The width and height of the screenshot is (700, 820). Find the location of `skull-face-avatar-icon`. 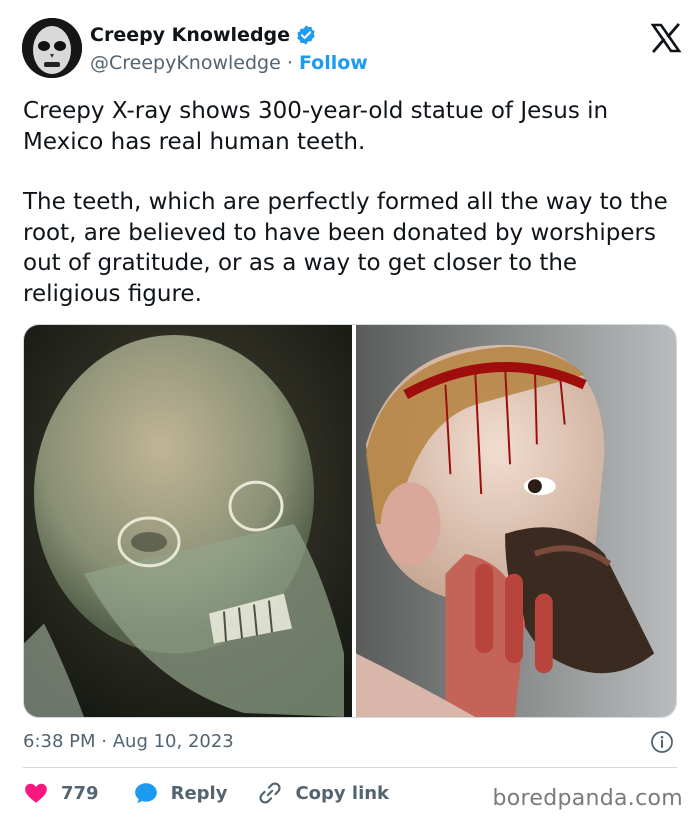

skull-face-avatar-icon is located at coordinates (52, 48).